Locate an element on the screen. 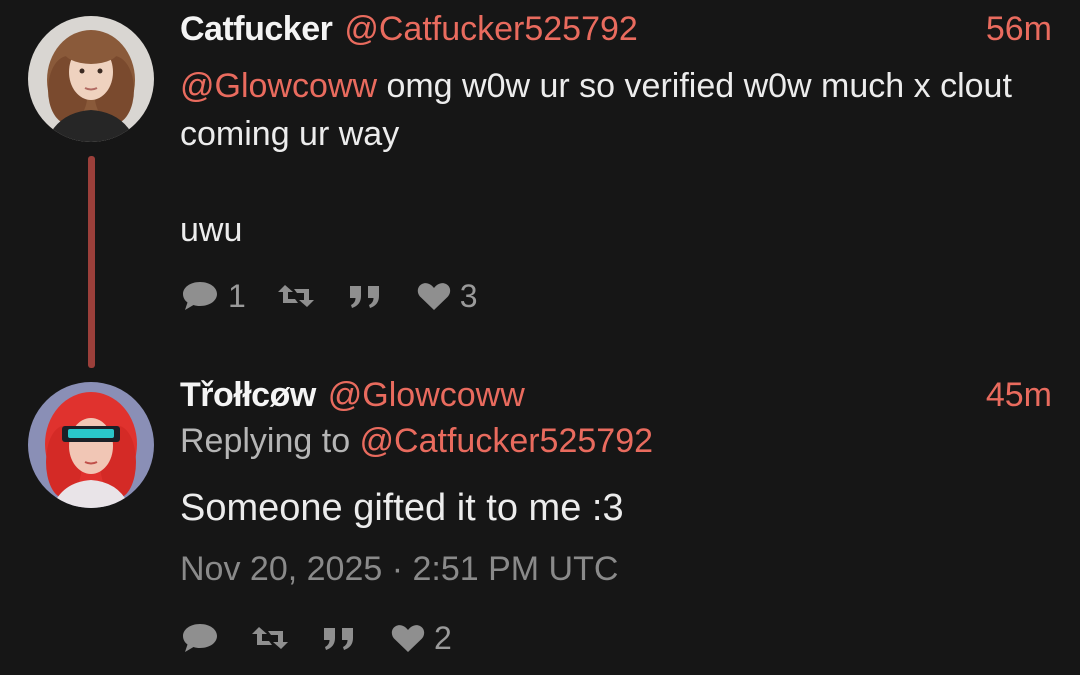 This screenshot has height=675, width=1080. reply-button: 1 is located at coordinates (213, 296).